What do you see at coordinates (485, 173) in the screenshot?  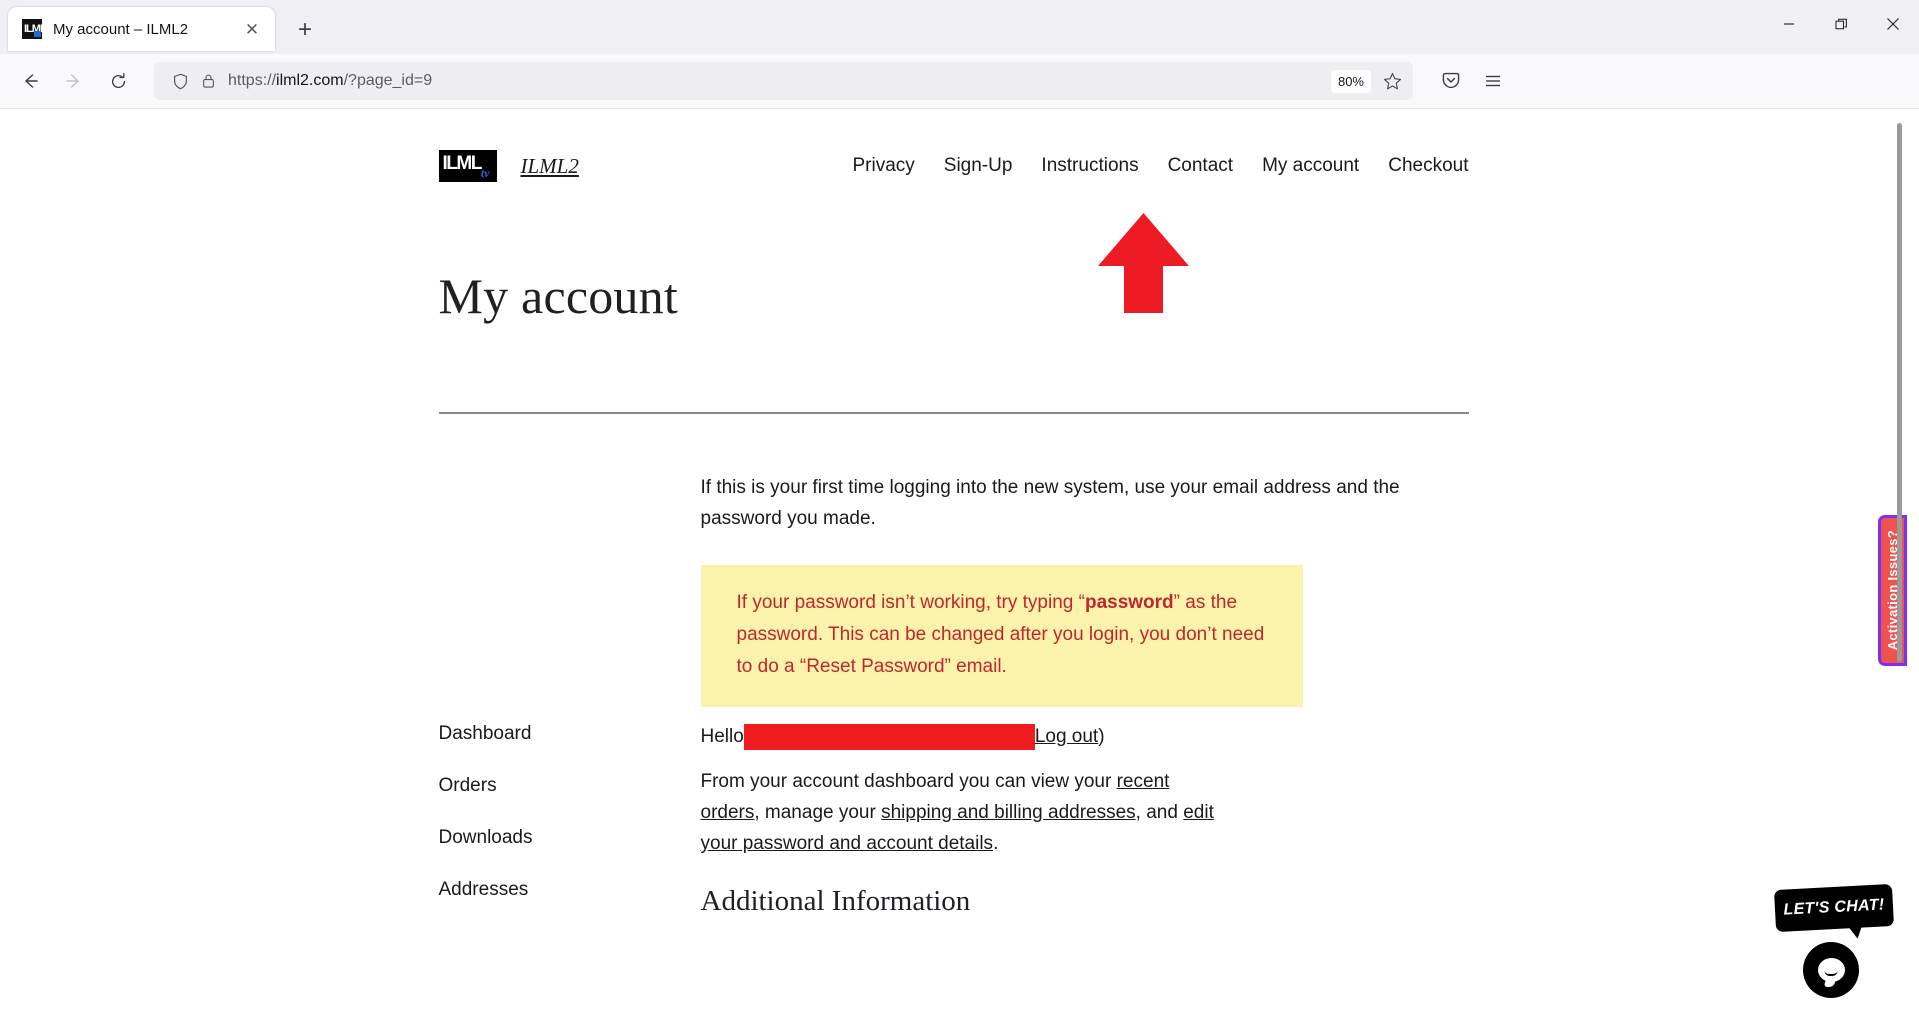 I see `logo-tv-mark: tv` at bounding box center [485, 173].